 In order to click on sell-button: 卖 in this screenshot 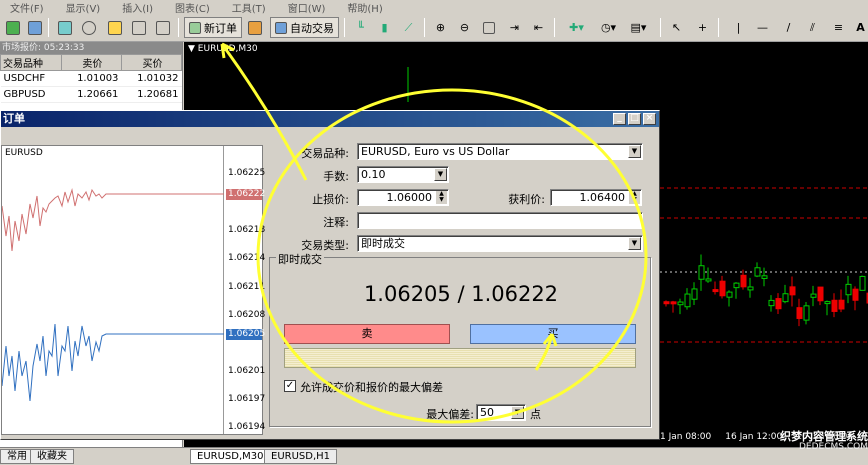, I will do `click(367, 334)`.